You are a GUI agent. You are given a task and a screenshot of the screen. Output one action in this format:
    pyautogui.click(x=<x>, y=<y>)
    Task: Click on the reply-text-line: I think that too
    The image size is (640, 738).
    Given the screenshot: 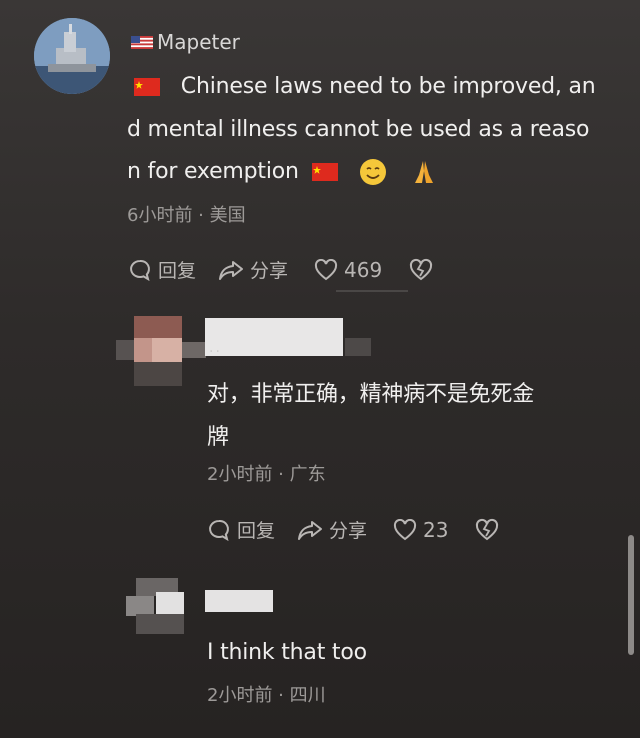 What is the action you would take?
    pyautogui.click(x=287, y=652)
    